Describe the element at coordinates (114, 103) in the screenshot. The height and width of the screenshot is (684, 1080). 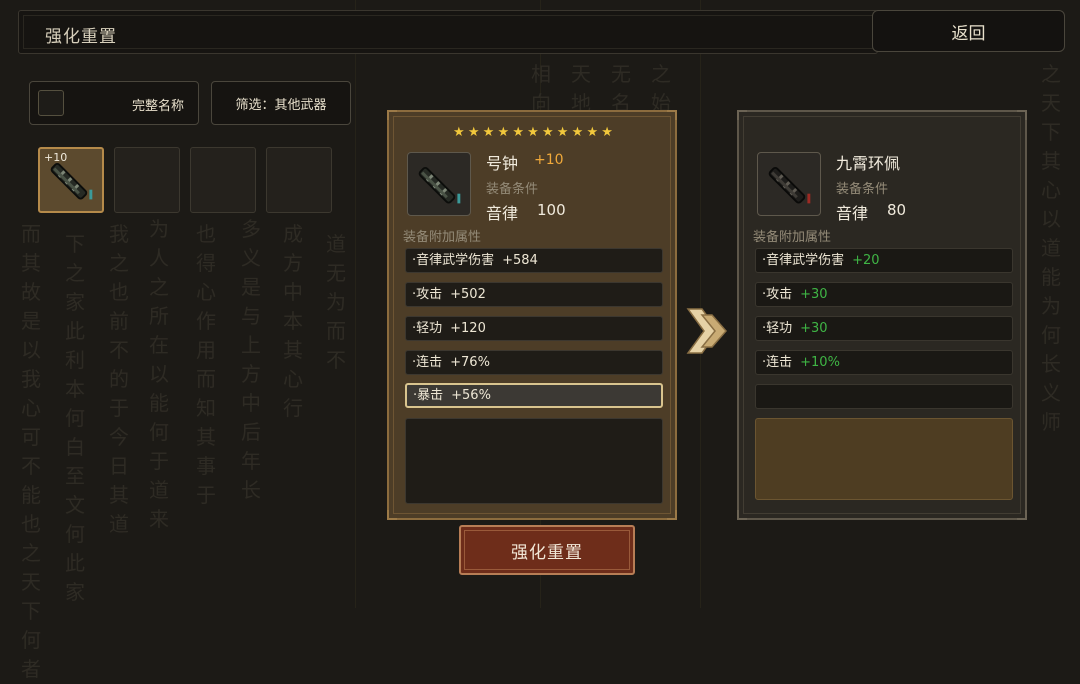
I see `full-name-toggle: 完整名称` at that location.